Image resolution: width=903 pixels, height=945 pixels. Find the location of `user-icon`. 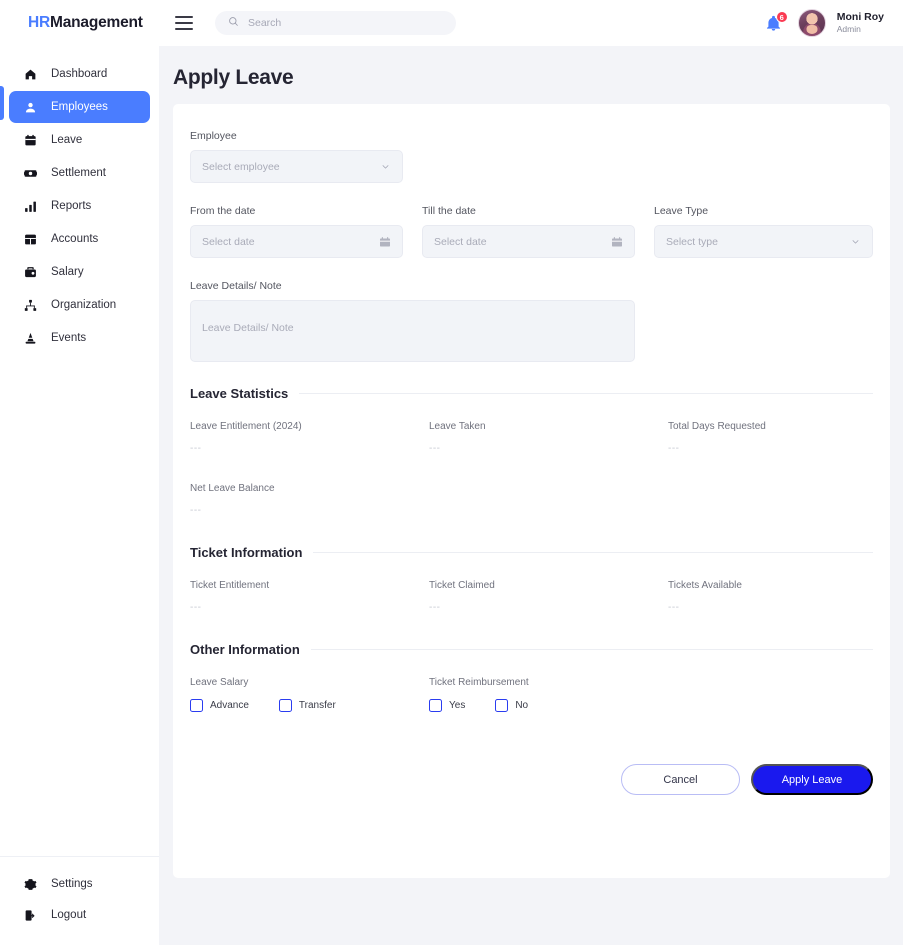

user-icon is located at coordinates (30, 107).